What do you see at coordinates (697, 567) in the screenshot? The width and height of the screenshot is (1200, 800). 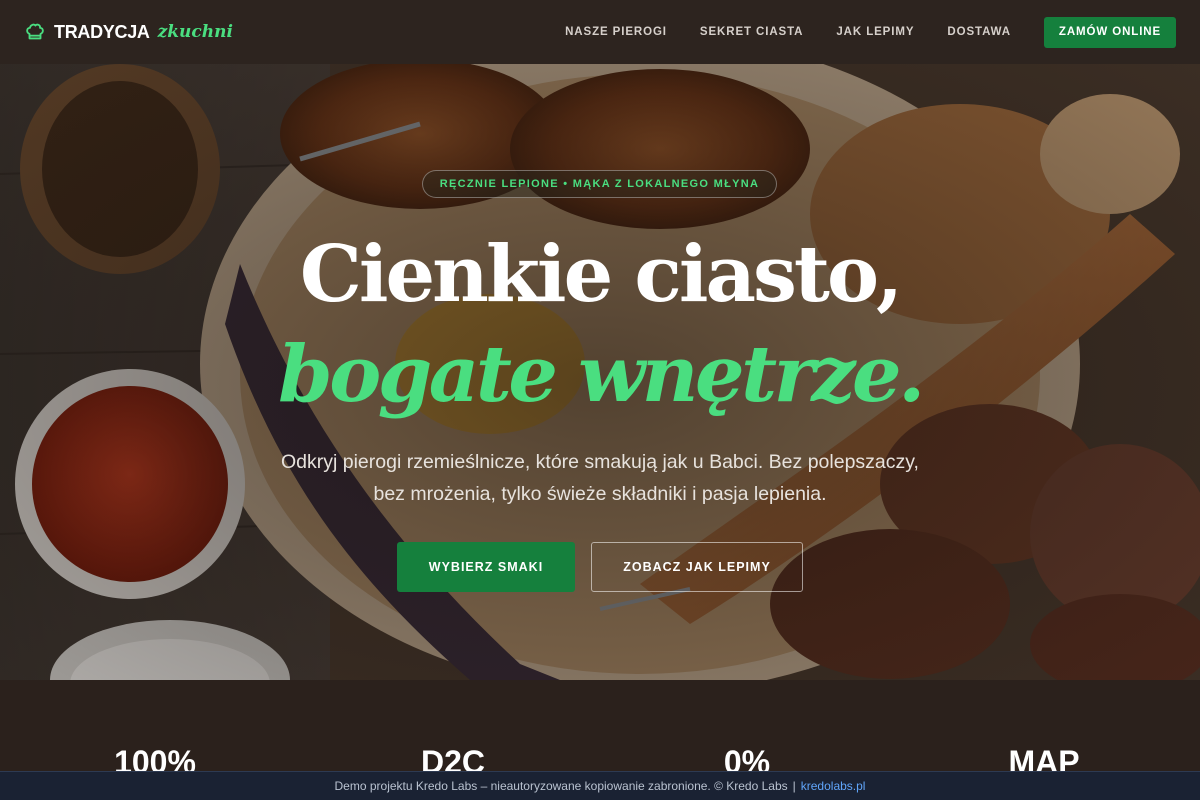 I see `see-how-we-make-button: ZOBACZ JAK LEPIMY` at bounding box center [697, 567].